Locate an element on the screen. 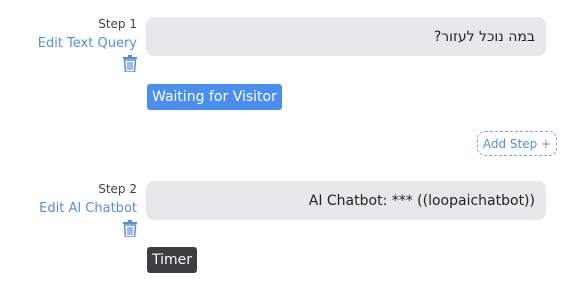 This screenshot has width=575, height=284. waiting-for-visitor-badge: Waiting for Visitor is located at coordinates (214, 97).